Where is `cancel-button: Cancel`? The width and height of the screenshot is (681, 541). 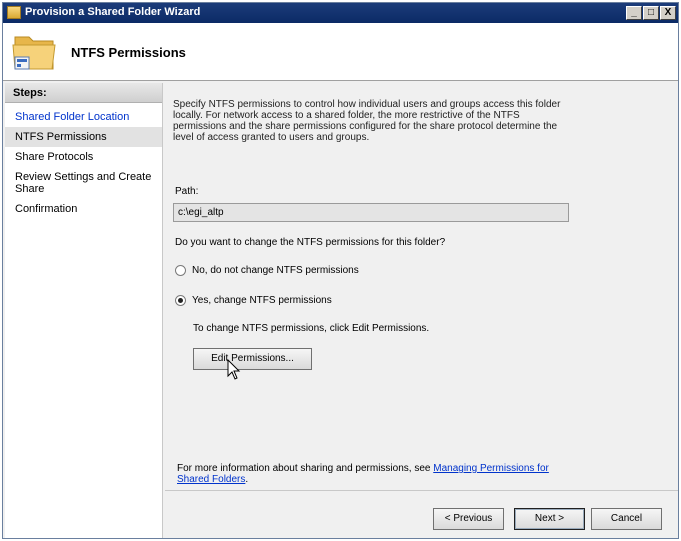 cancel-button: Cancel is located at coordinates (626, 519).